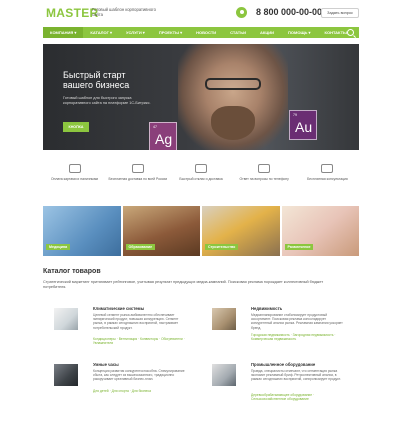 Image resolution: width=402 pixels, height=423 pixels. I want to click on feature-label: Бесплатная консультация, so click(327, 179).